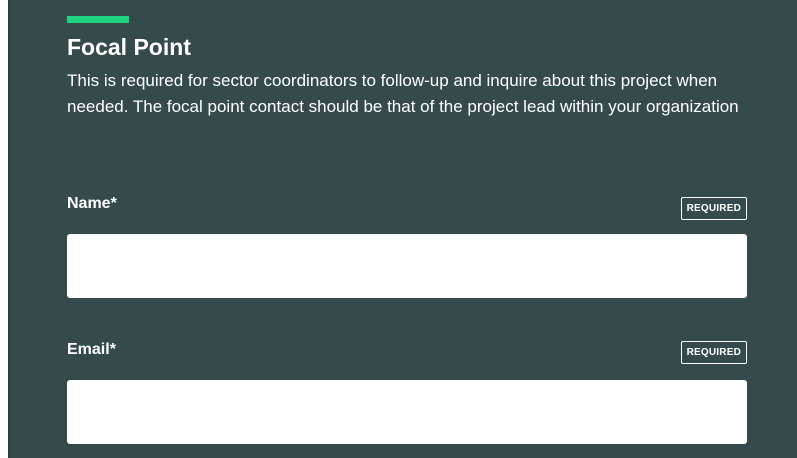  What do you see at coordinates (92, 203) in the screenshot?
I see `name-field-label: Name*` at bounding box center [92, 203].